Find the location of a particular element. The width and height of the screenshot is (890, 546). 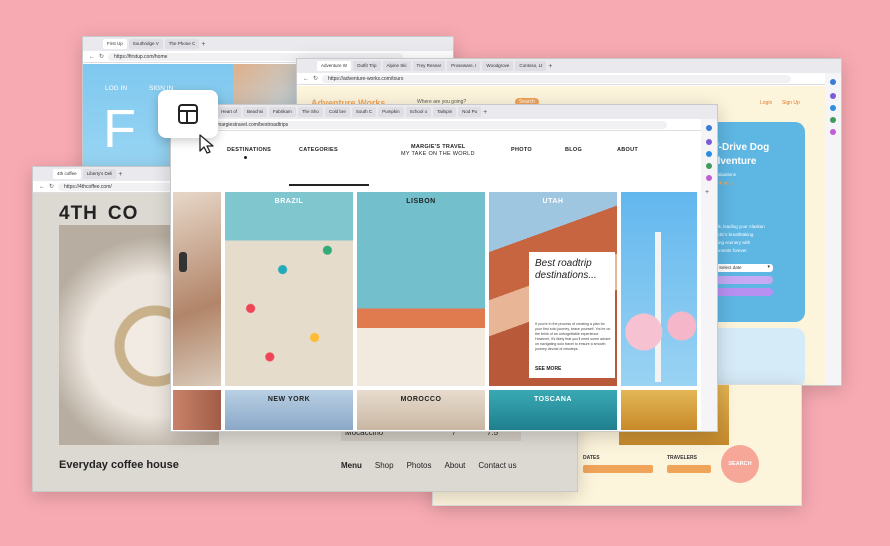

tab-contoso: Contoso, Lt is located at coordinates (531, 66).